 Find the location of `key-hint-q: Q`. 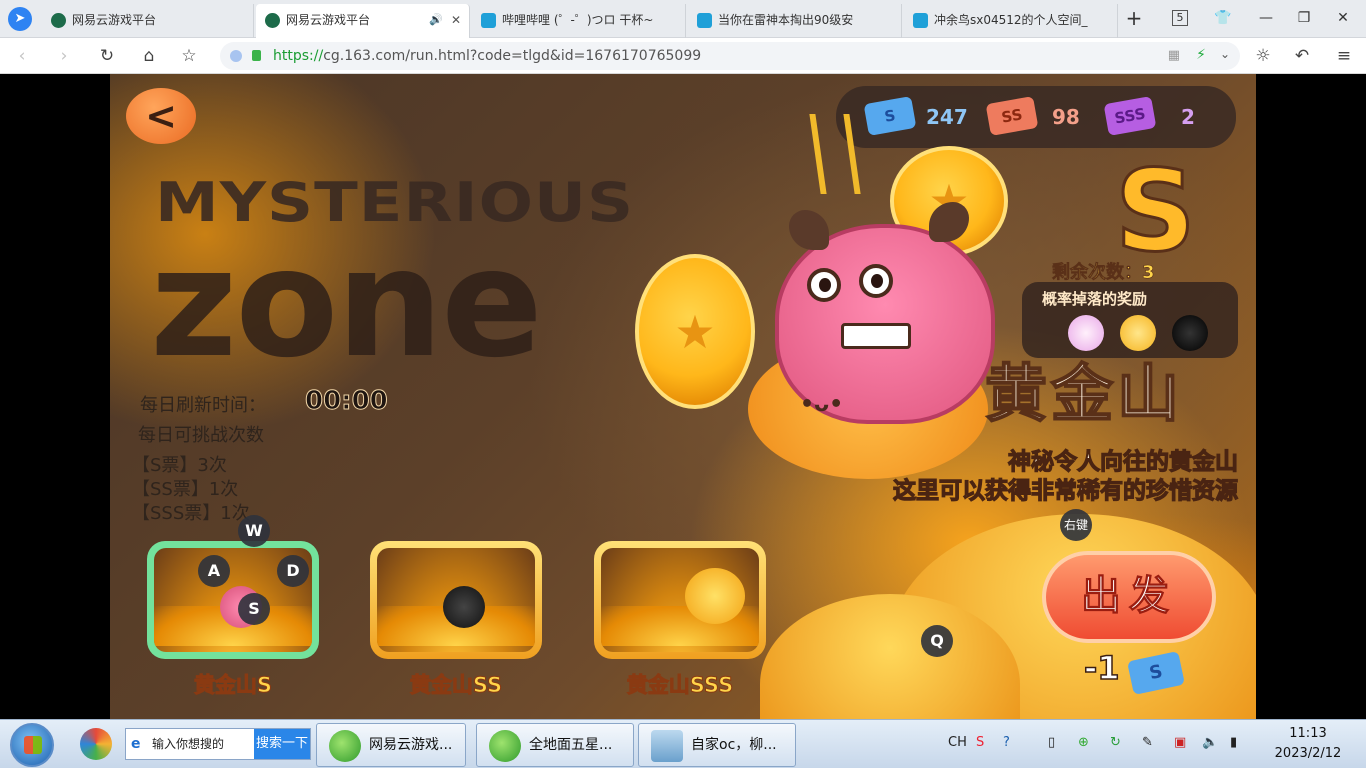

key-hint-q: Q is located at coordinates (937, 641).